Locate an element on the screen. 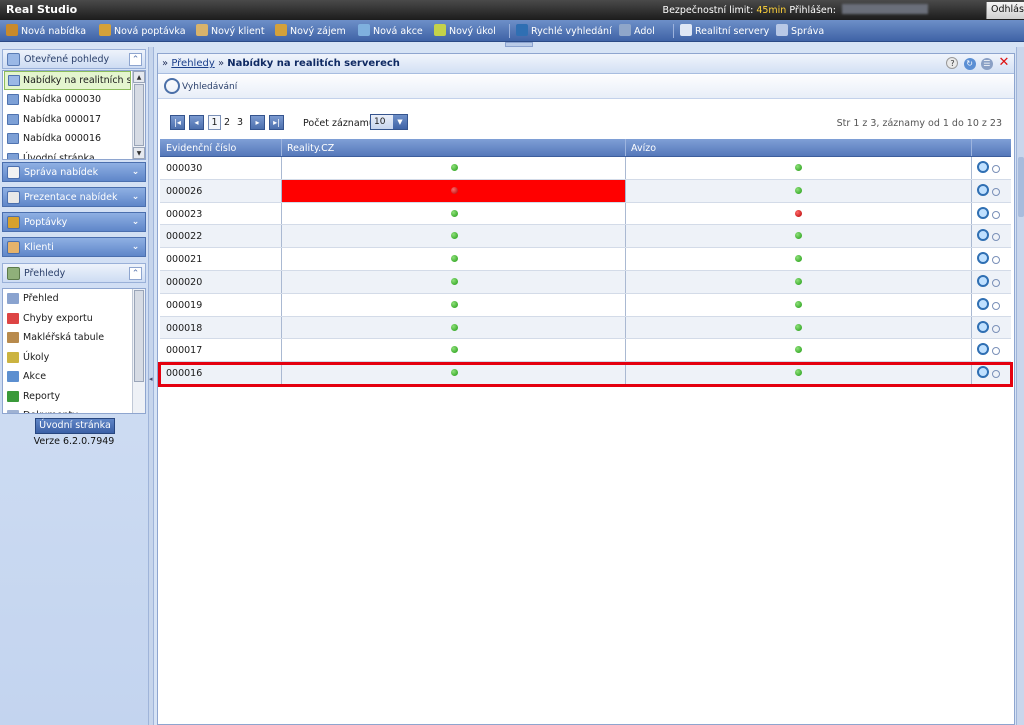  key-icon is located at coordinates (281, 30).